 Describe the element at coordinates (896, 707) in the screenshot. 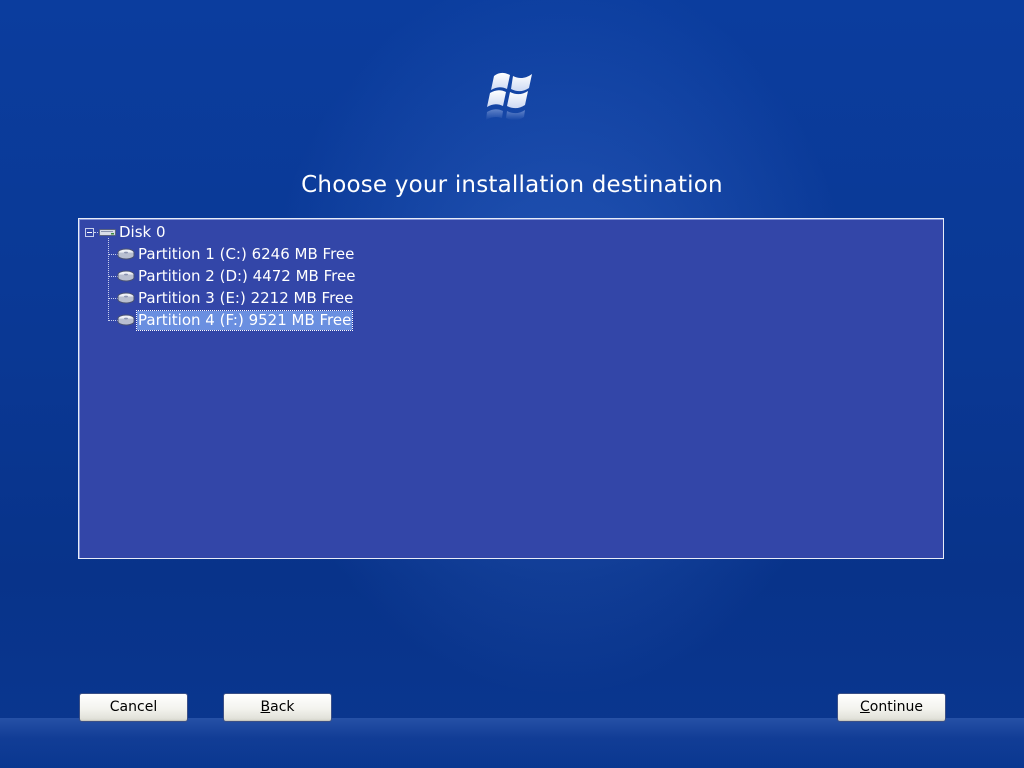

I see `continue-button-label: ontinue` at that location.